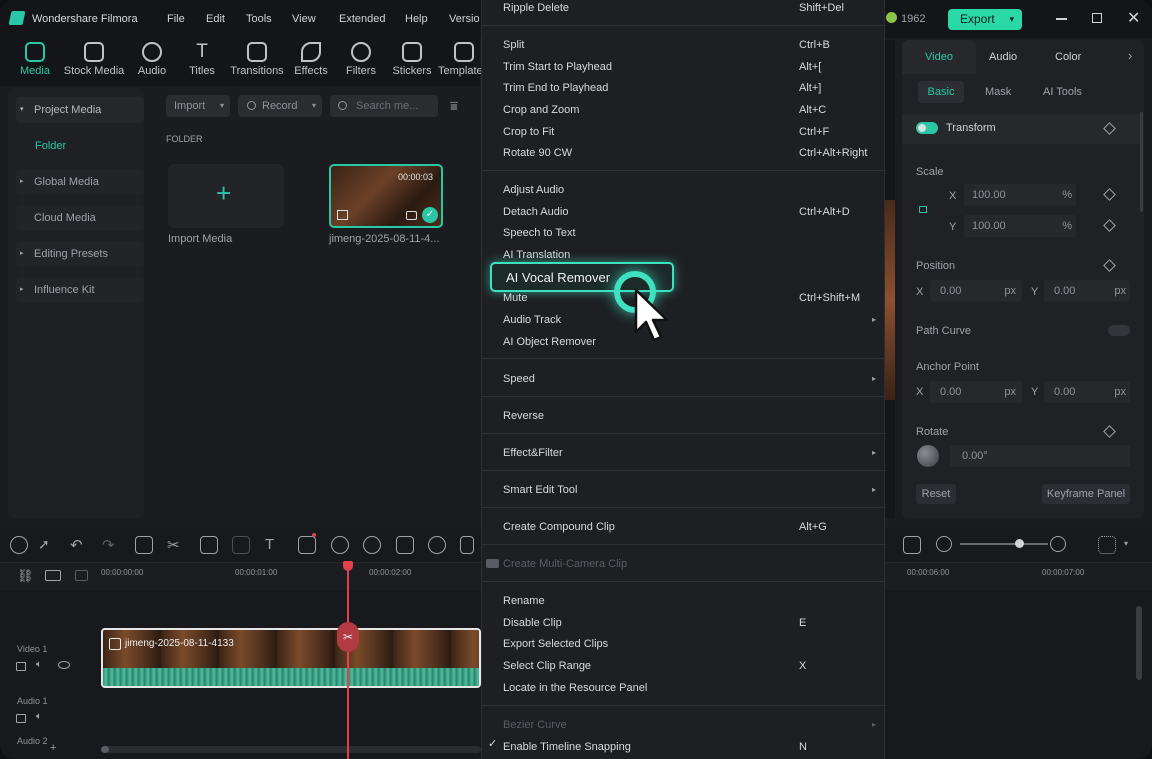 The height and width of the screenshot is (759, 1152). What do you see at coordinates (176, 19) in the screenshot?
I see `menu-file: File` at bounding box center [176, 19].